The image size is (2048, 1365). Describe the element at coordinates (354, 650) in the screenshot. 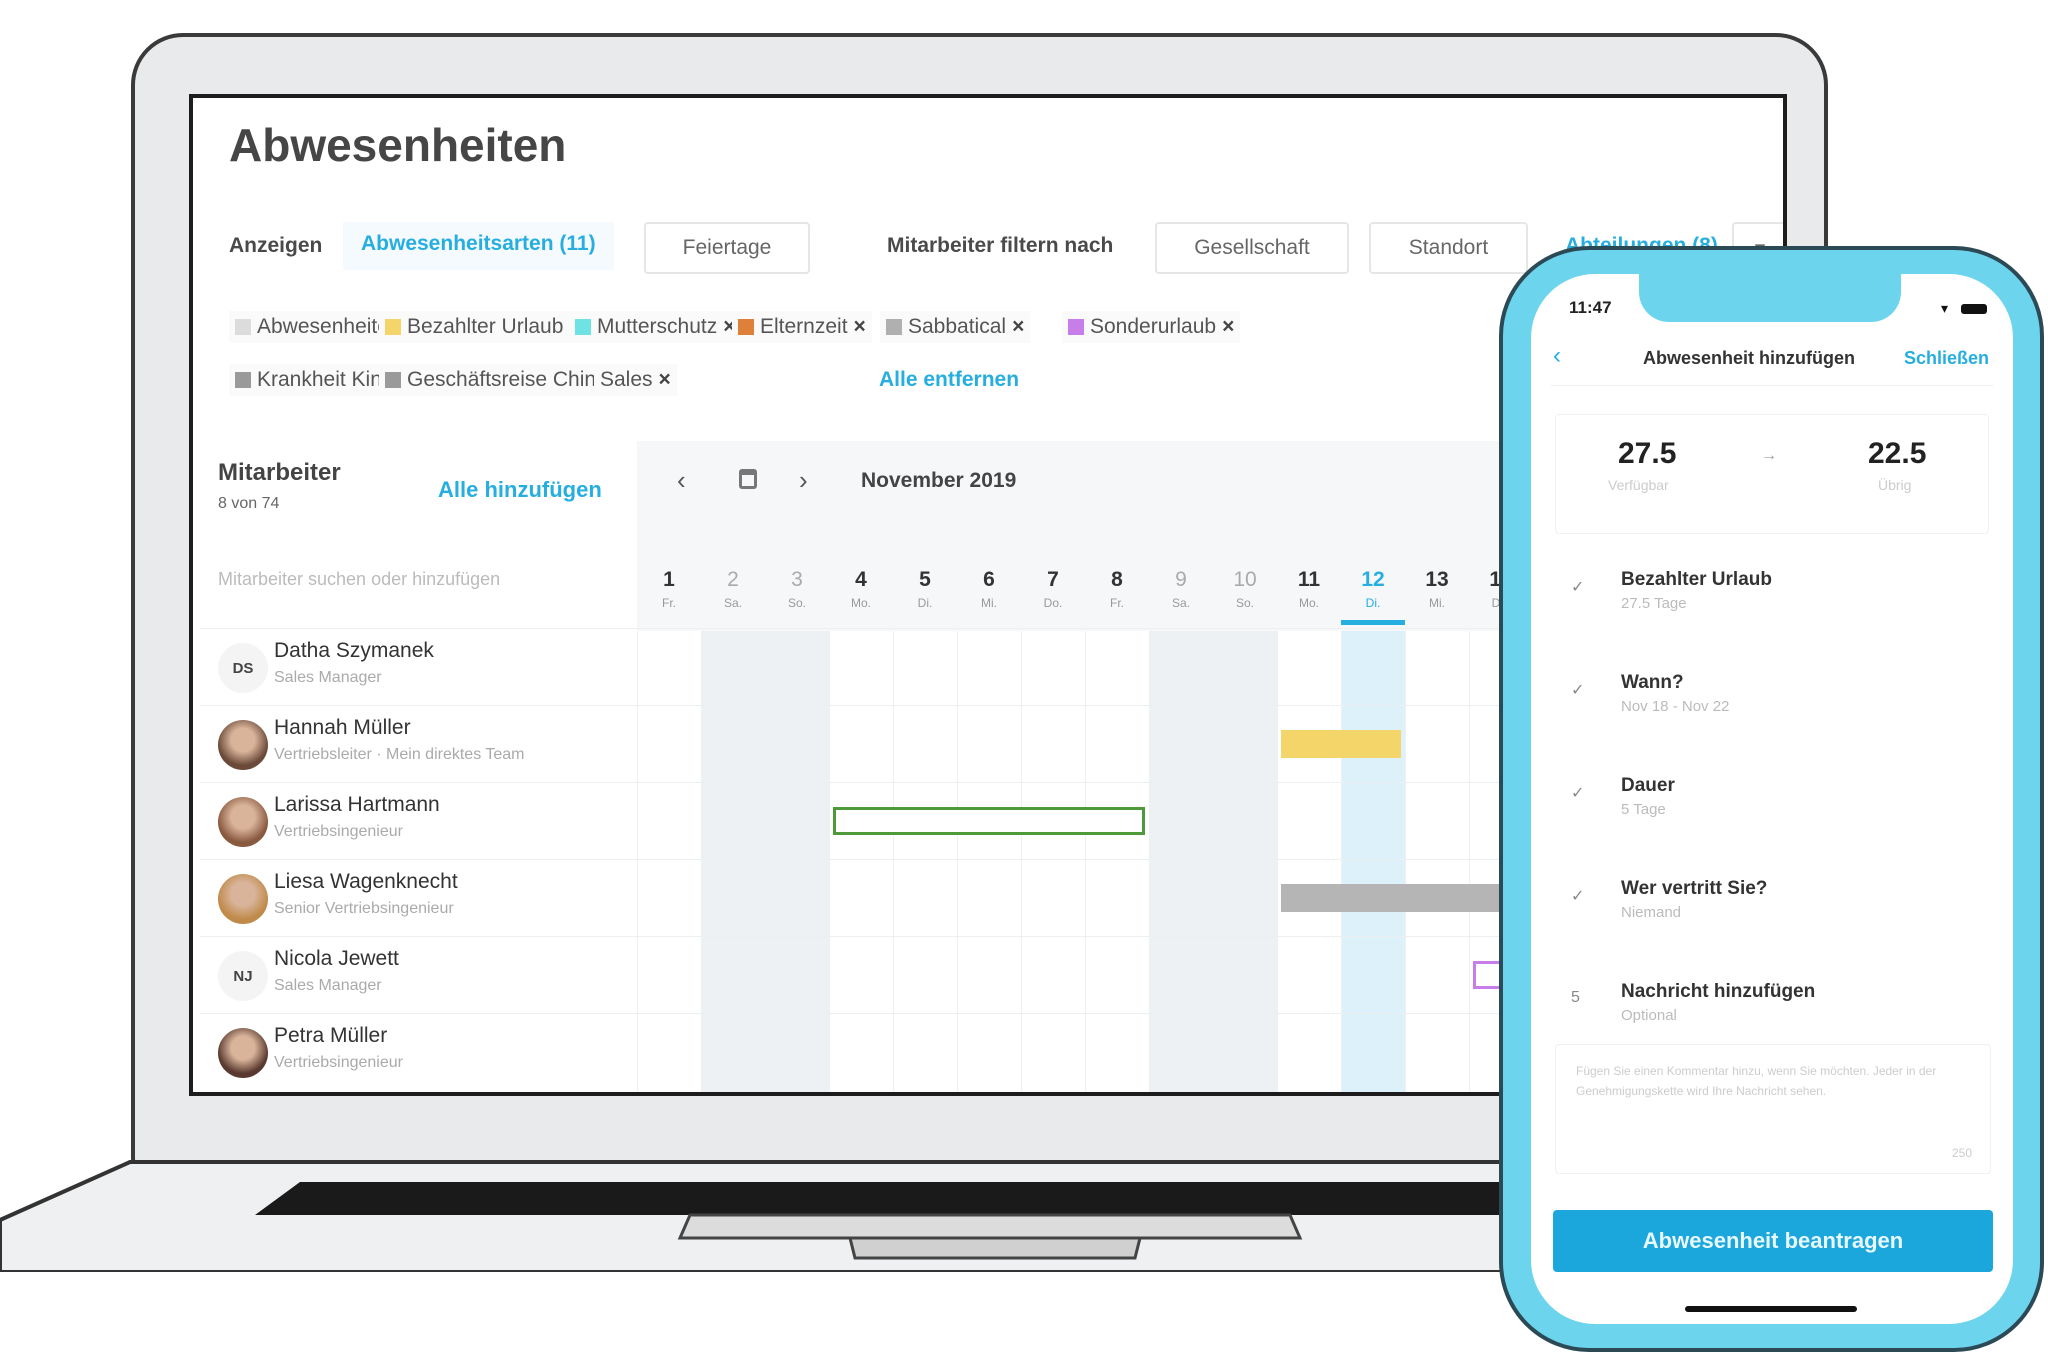

I see `employee-name: Datha Szymanek` at that location.